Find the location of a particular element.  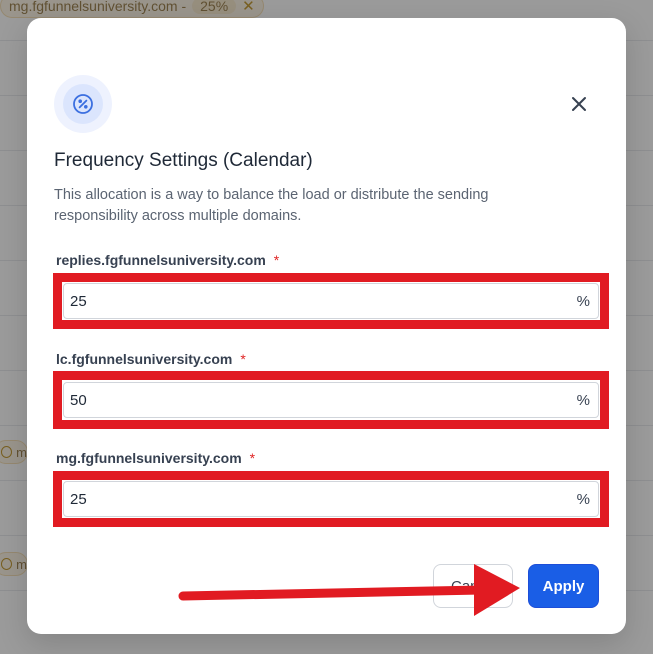

lc-percent-input: % is located at coordinates (331, 400).